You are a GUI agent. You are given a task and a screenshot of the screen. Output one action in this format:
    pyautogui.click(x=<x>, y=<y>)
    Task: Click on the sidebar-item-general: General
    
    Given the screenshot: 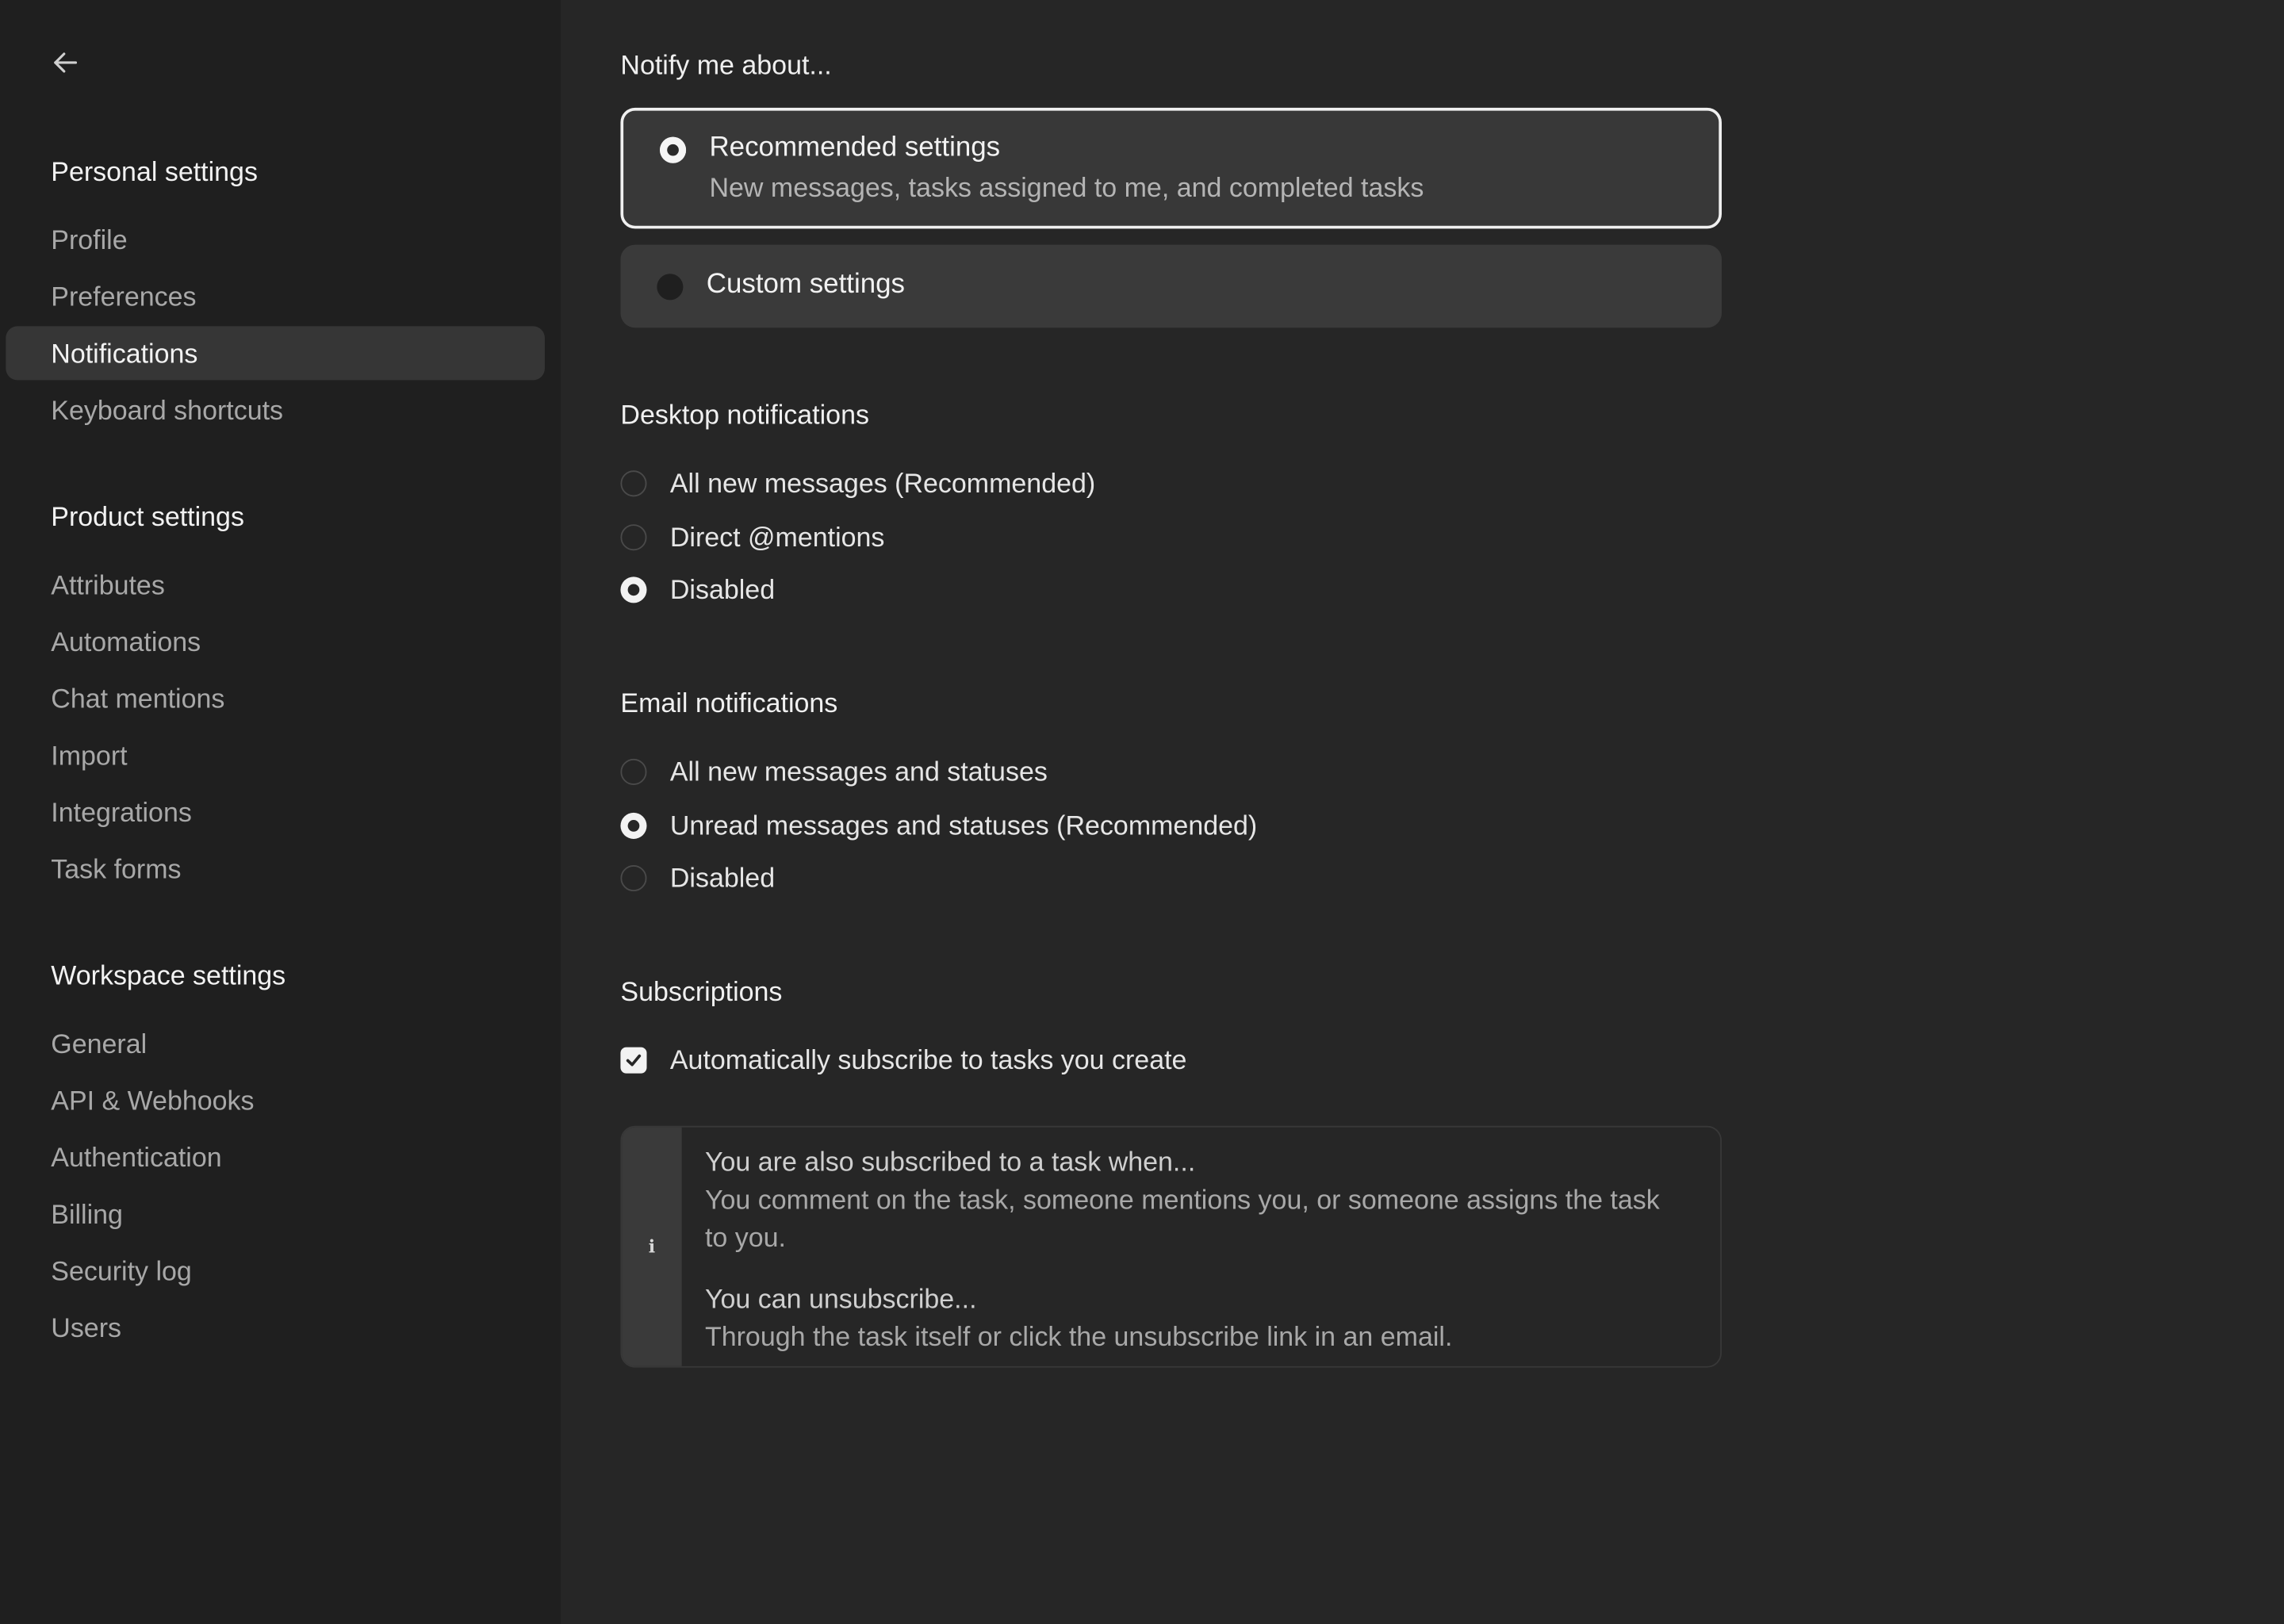 What is the action you would take?
    pyautogui.click(x=275, y=1044)
    